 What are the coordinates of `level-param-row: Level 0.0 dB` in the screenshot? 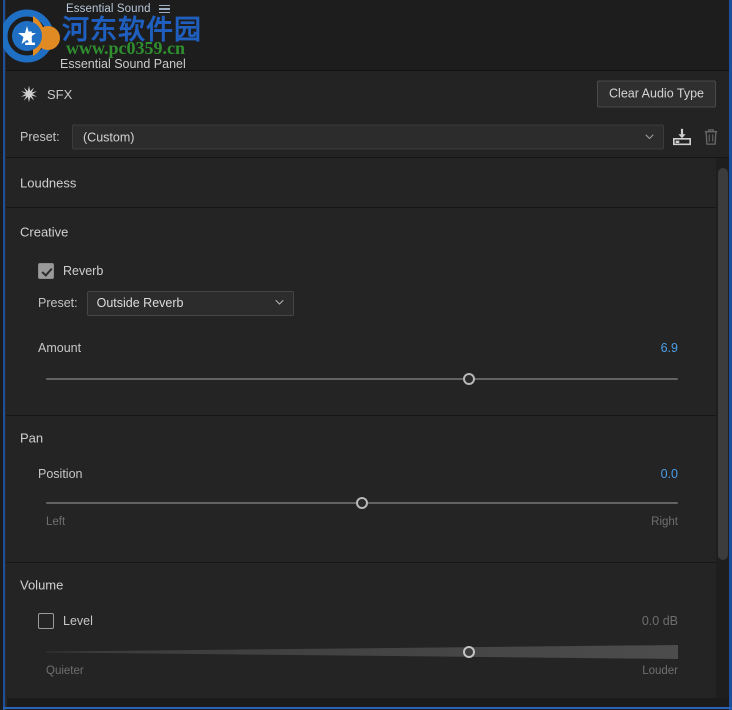 It's located at (377, 621).